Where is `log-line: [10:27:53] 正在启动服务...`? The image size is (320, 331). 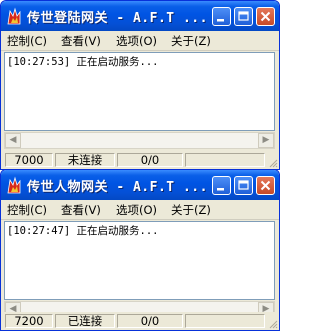
log-line: [10:27:53] 正在启动服务... is located at coordinates (83, 62).